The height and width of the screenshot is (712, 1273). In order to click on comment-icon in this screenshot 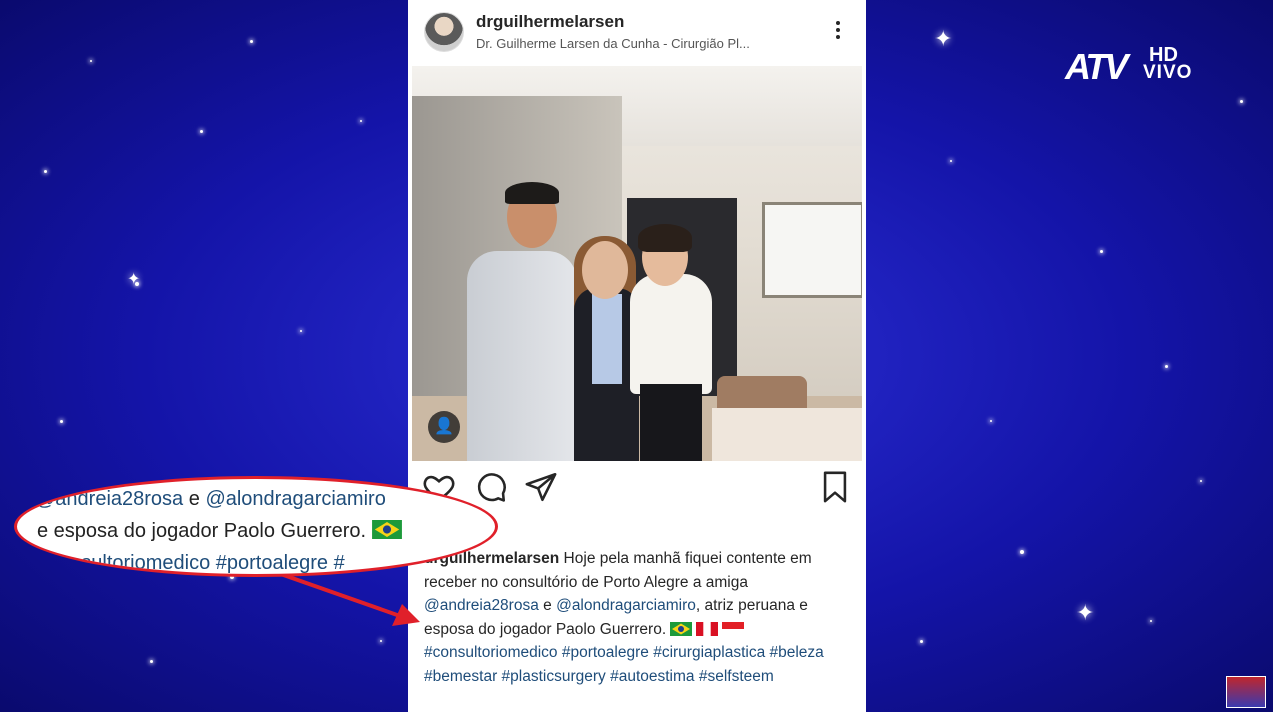, I will do `click(491, 487)`.